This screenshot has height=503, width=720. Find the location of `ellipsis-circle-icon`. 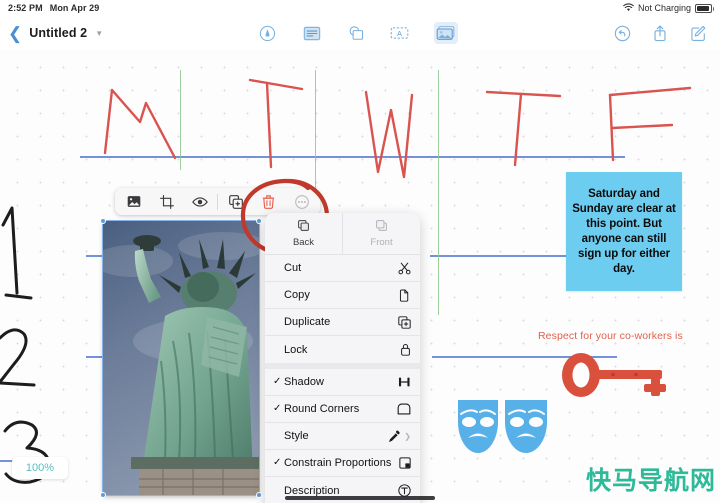

ellipsis-circle-icon is located at coordinates (301, 201).